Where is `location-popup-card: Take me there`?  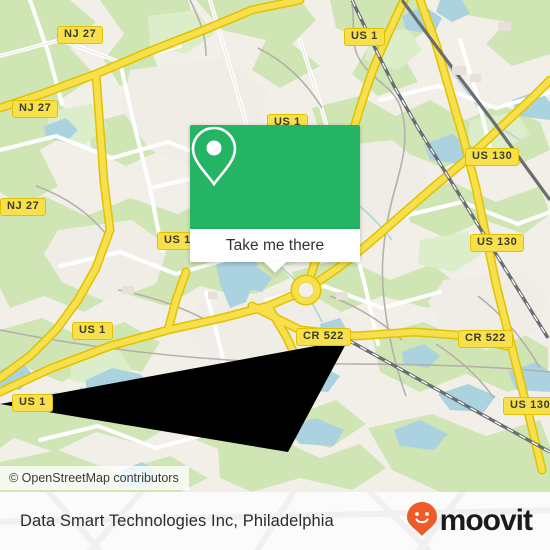 location-popup-card: Take me there is located at coordinates (275, 199).